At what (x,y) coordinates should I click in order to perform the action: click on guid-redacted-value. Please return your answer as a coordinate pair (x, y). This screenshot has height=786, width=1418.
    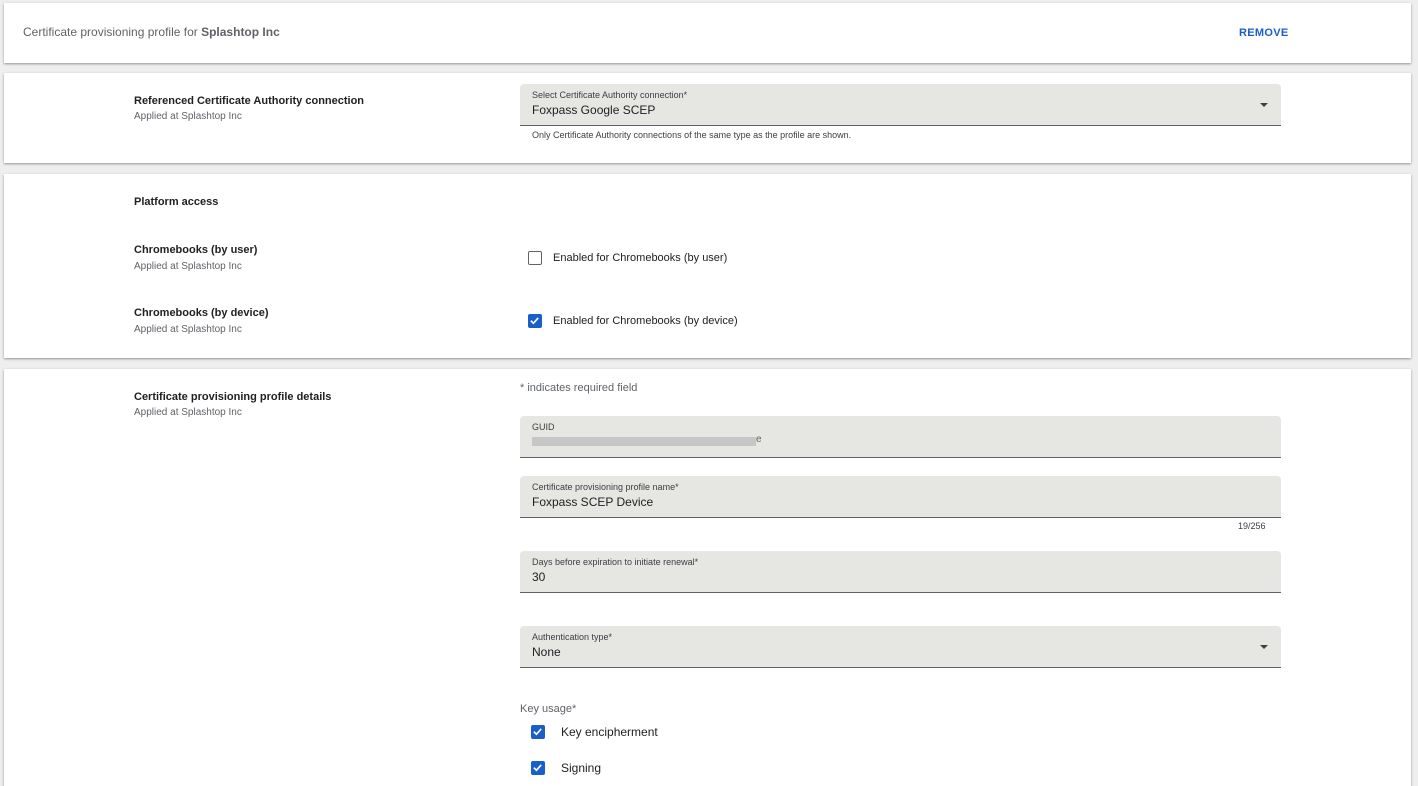
    Looking at the image, I should click on (644, 441).